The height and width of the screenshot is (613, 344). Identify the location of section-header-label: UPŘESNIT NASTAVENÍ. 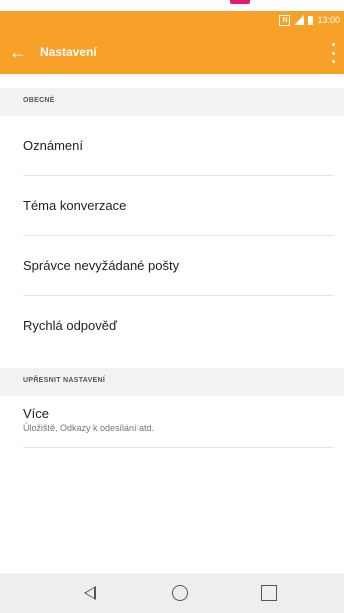
(64, 380).